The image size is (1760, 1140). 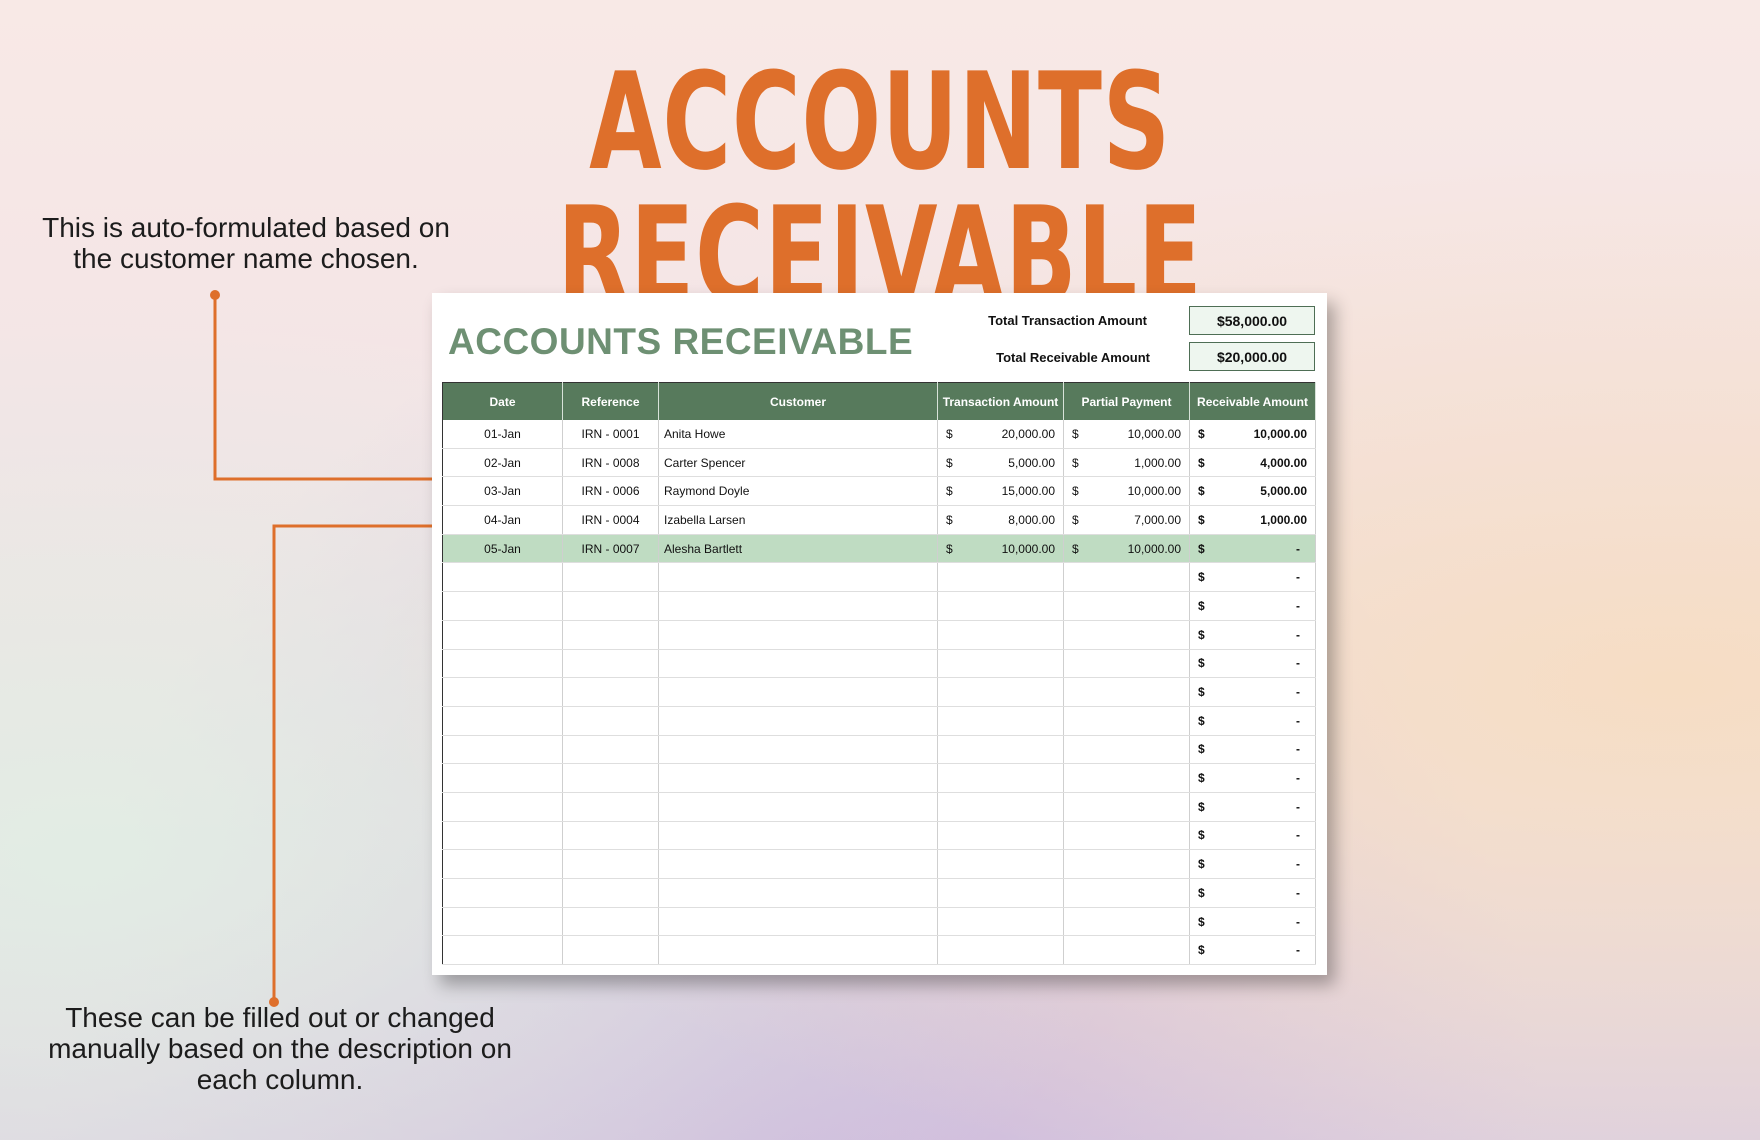 What do you see at coordinates (1252, 463) in the screenshot?
I see `cell-receivable-amount: $4,000.00` at bounding box center [1252, 463].